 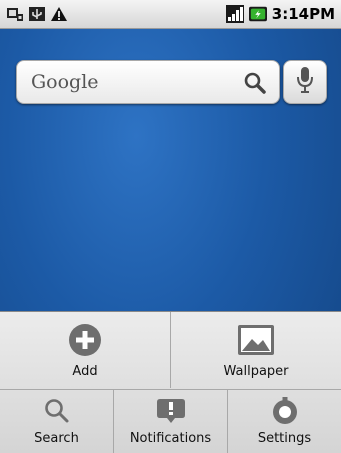 I want to click on battery-charging-icon, so click(x=257, y=14).